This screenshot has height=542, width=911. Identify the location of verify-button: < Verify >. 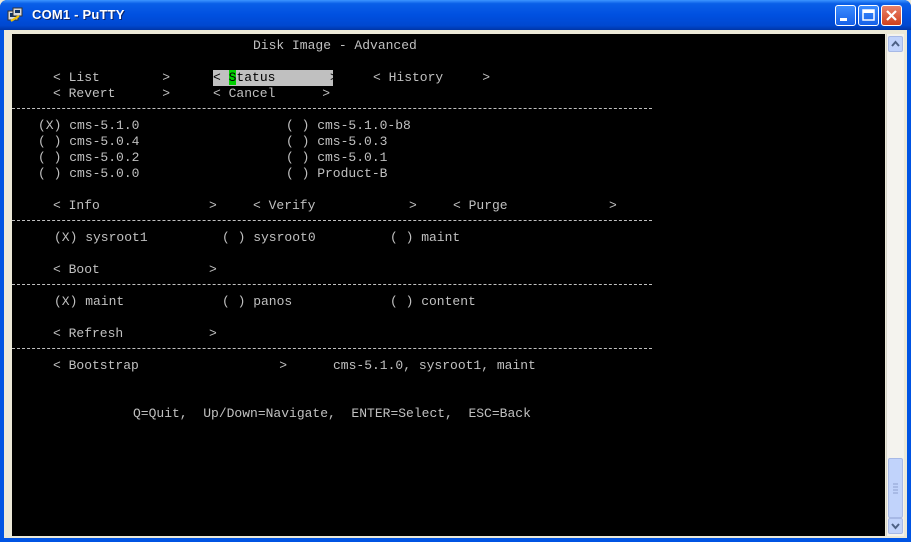
(335, 206).